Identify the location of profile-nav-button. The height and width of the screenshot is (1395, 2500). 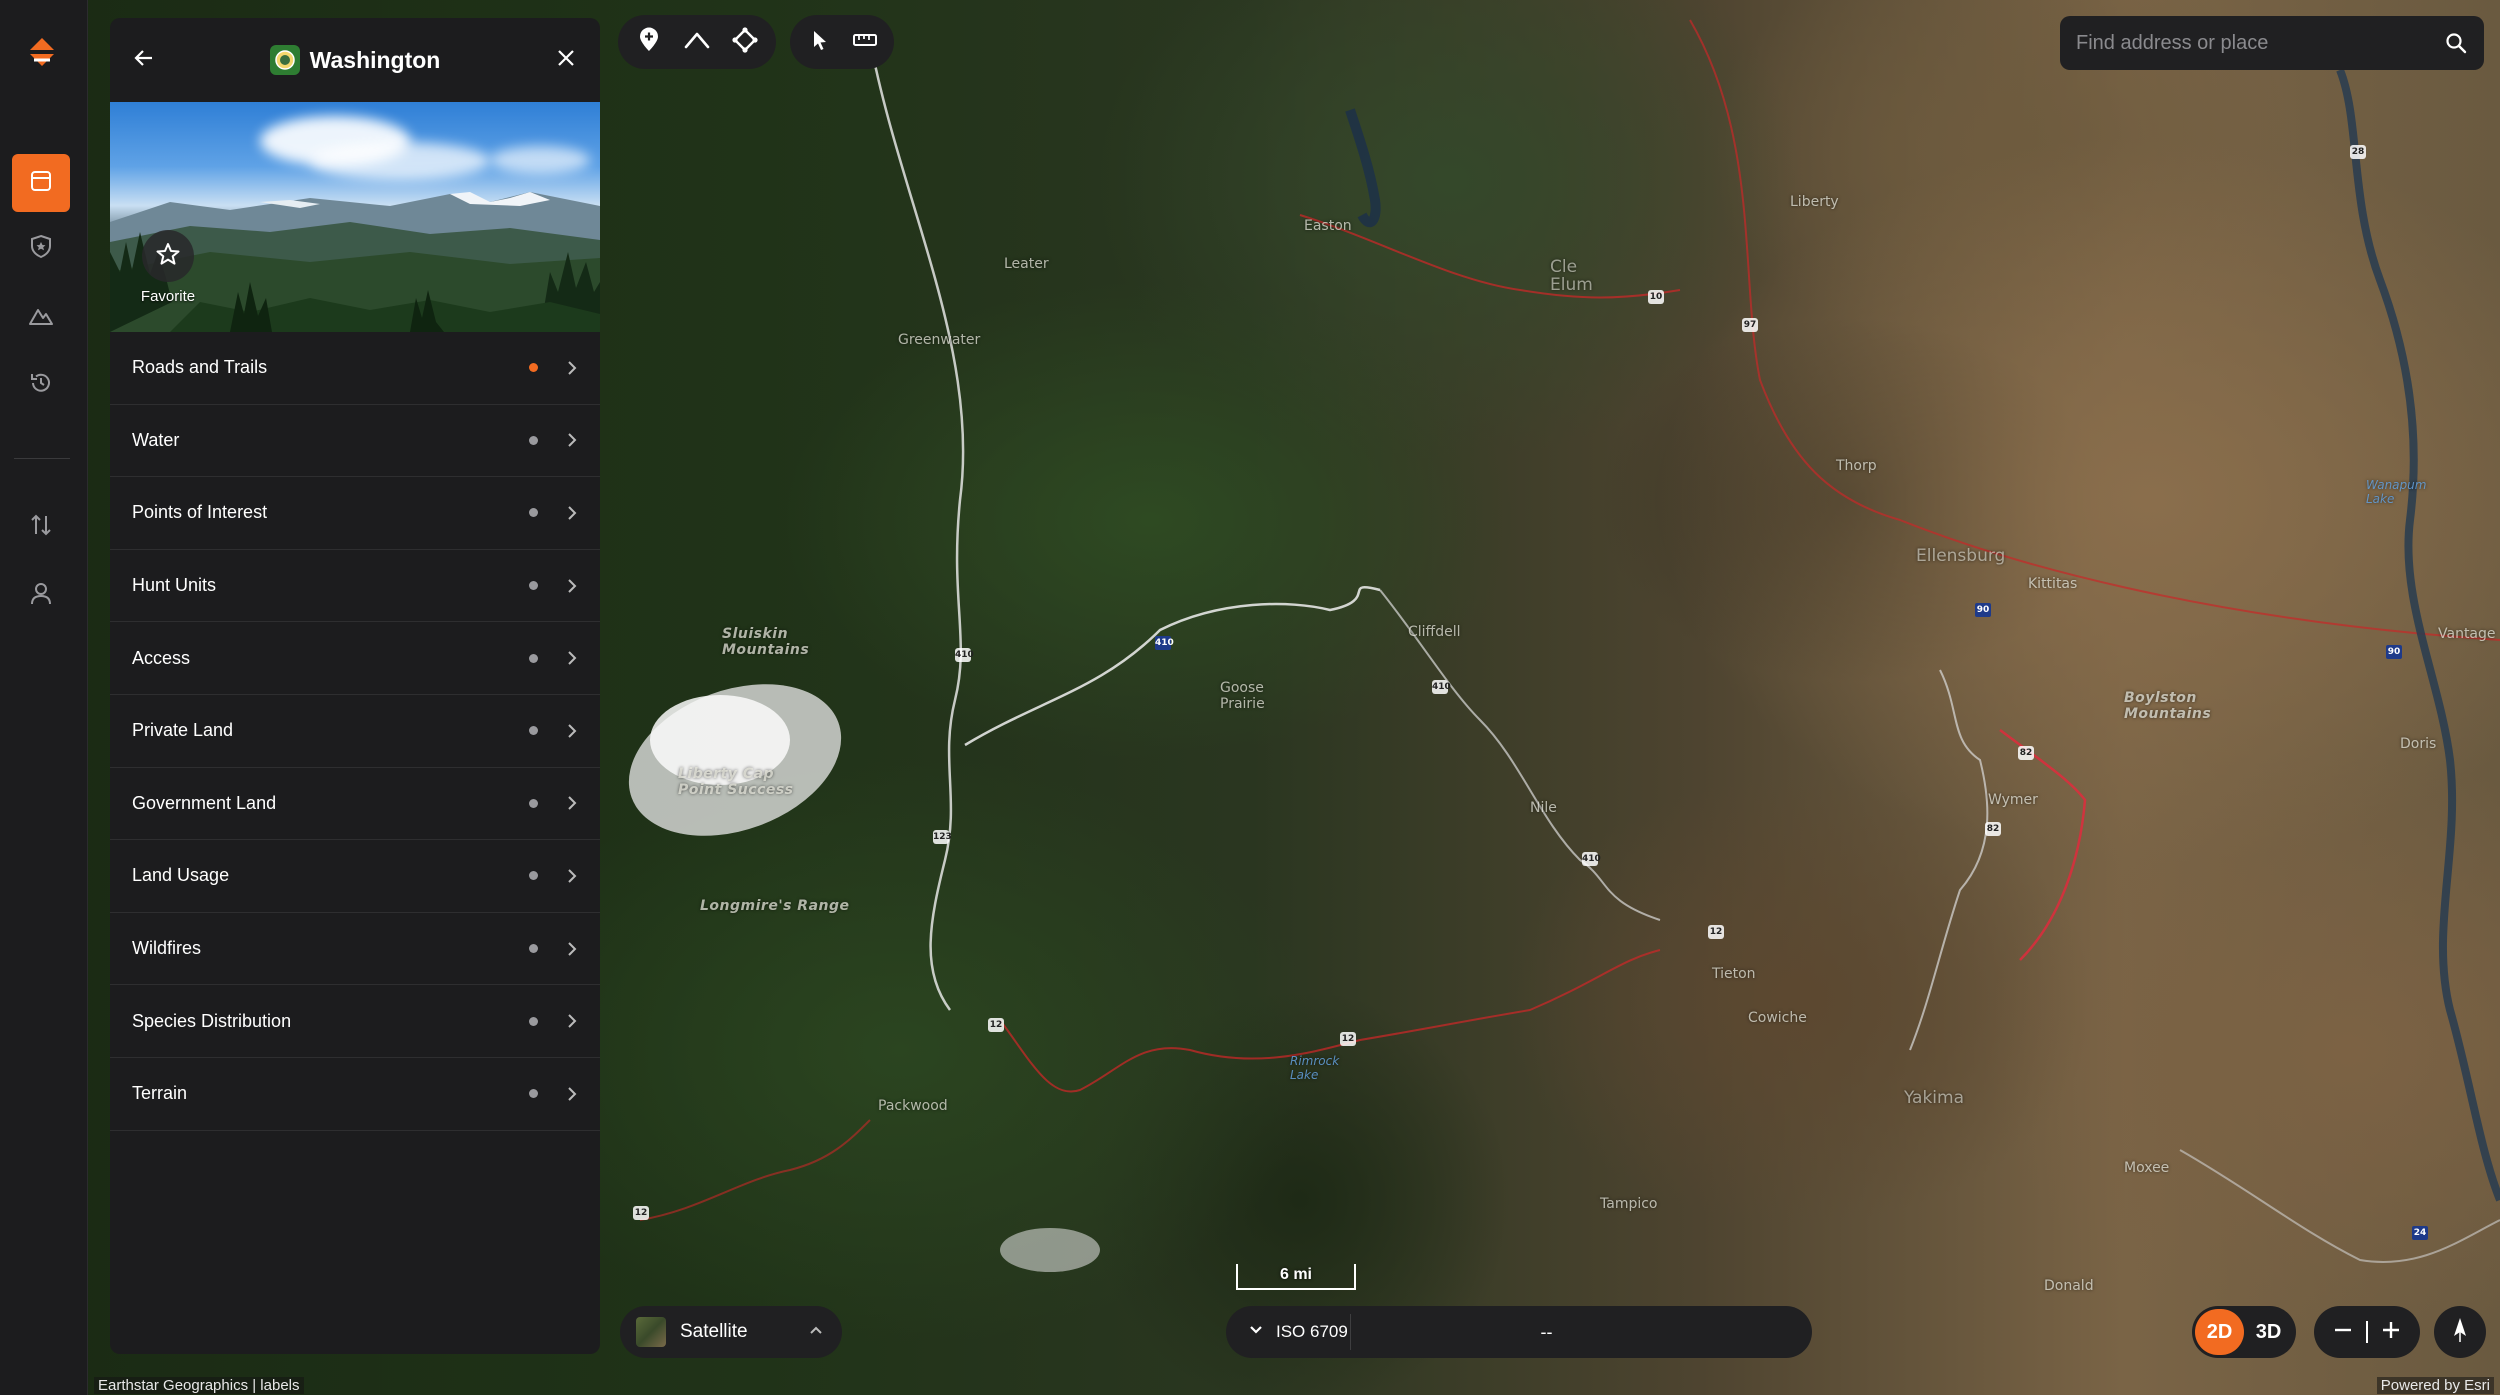
(41, 595).